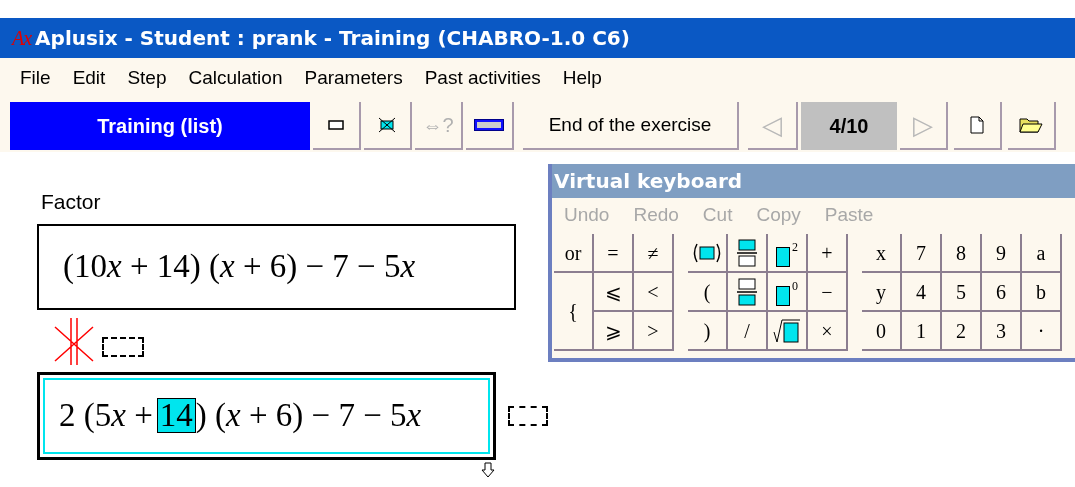 Image resolution: width=1075 pixels, height=487 pixels. I want to click on menu-item: Help, so click(582, 78).